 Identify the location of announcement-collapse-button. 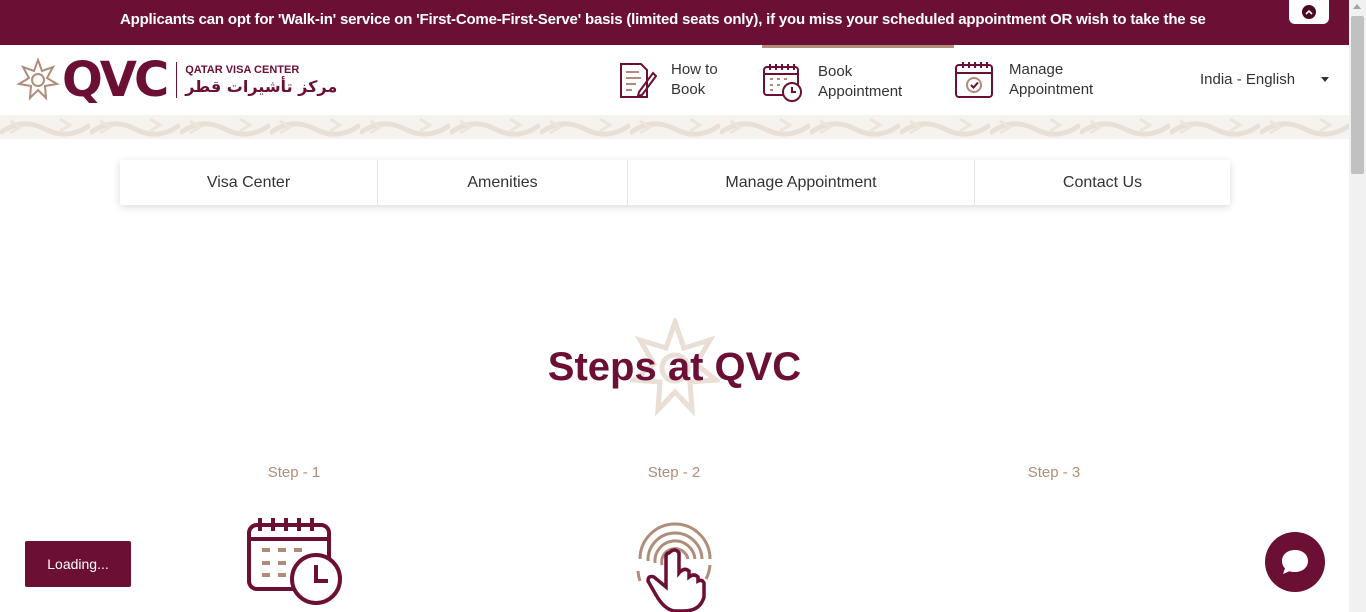
(1309, 12).